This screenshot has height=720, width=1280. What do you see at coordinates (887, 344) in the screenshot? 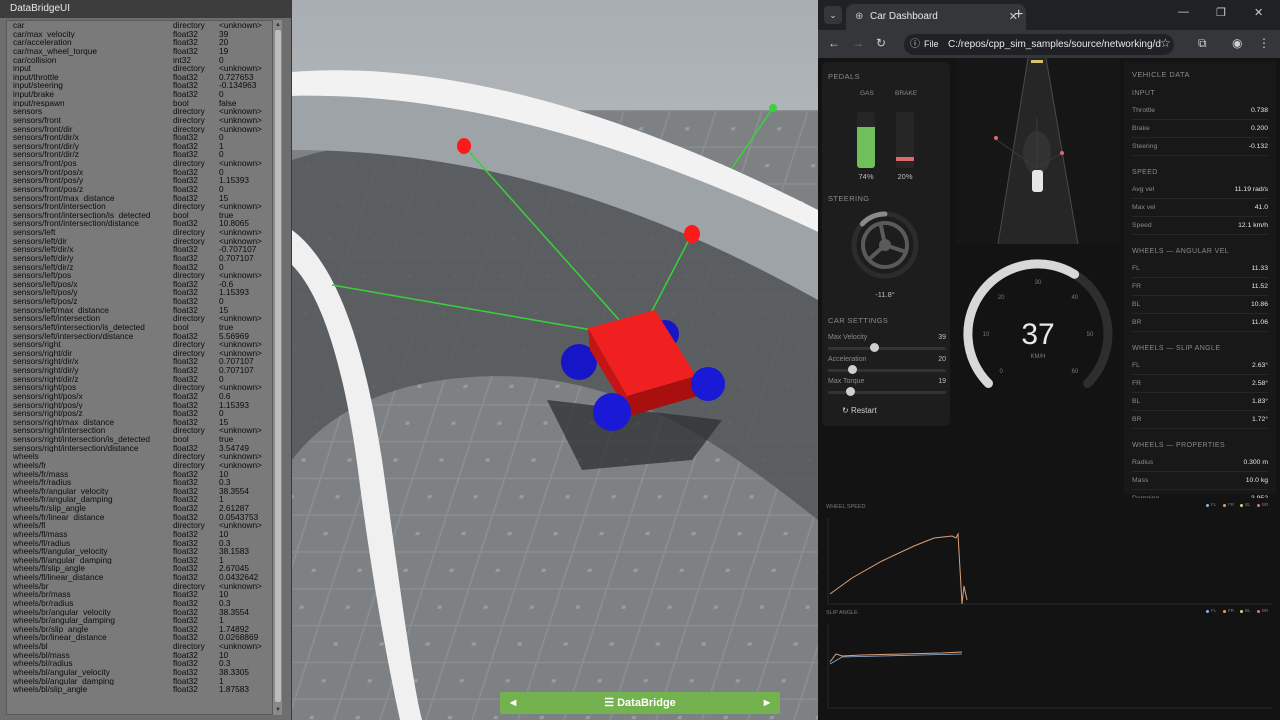
I see `max-velocity-slider: Max Velocity 39` at bounding box center [887, 344].